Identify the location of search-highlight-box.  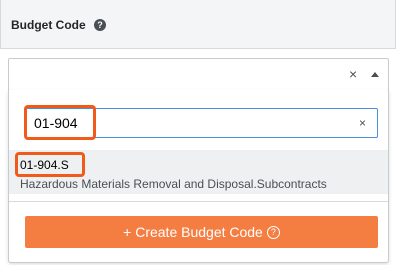
(60, 122).